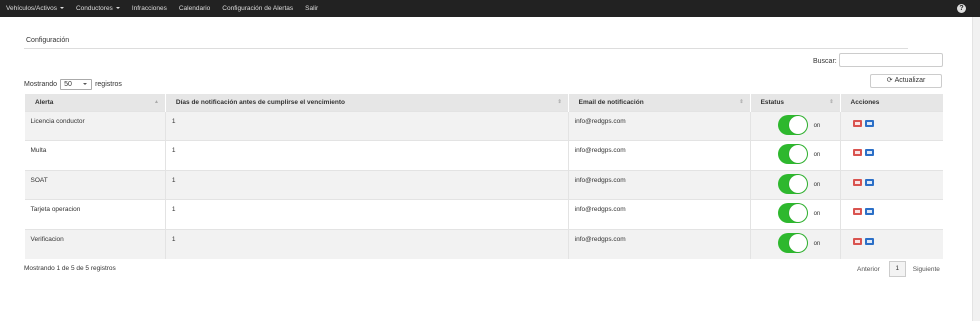 This screenshot has height=321, width=980. I want to click on table-row: Licencia conductor 1 info@redgps.com on, so click(483, 125).